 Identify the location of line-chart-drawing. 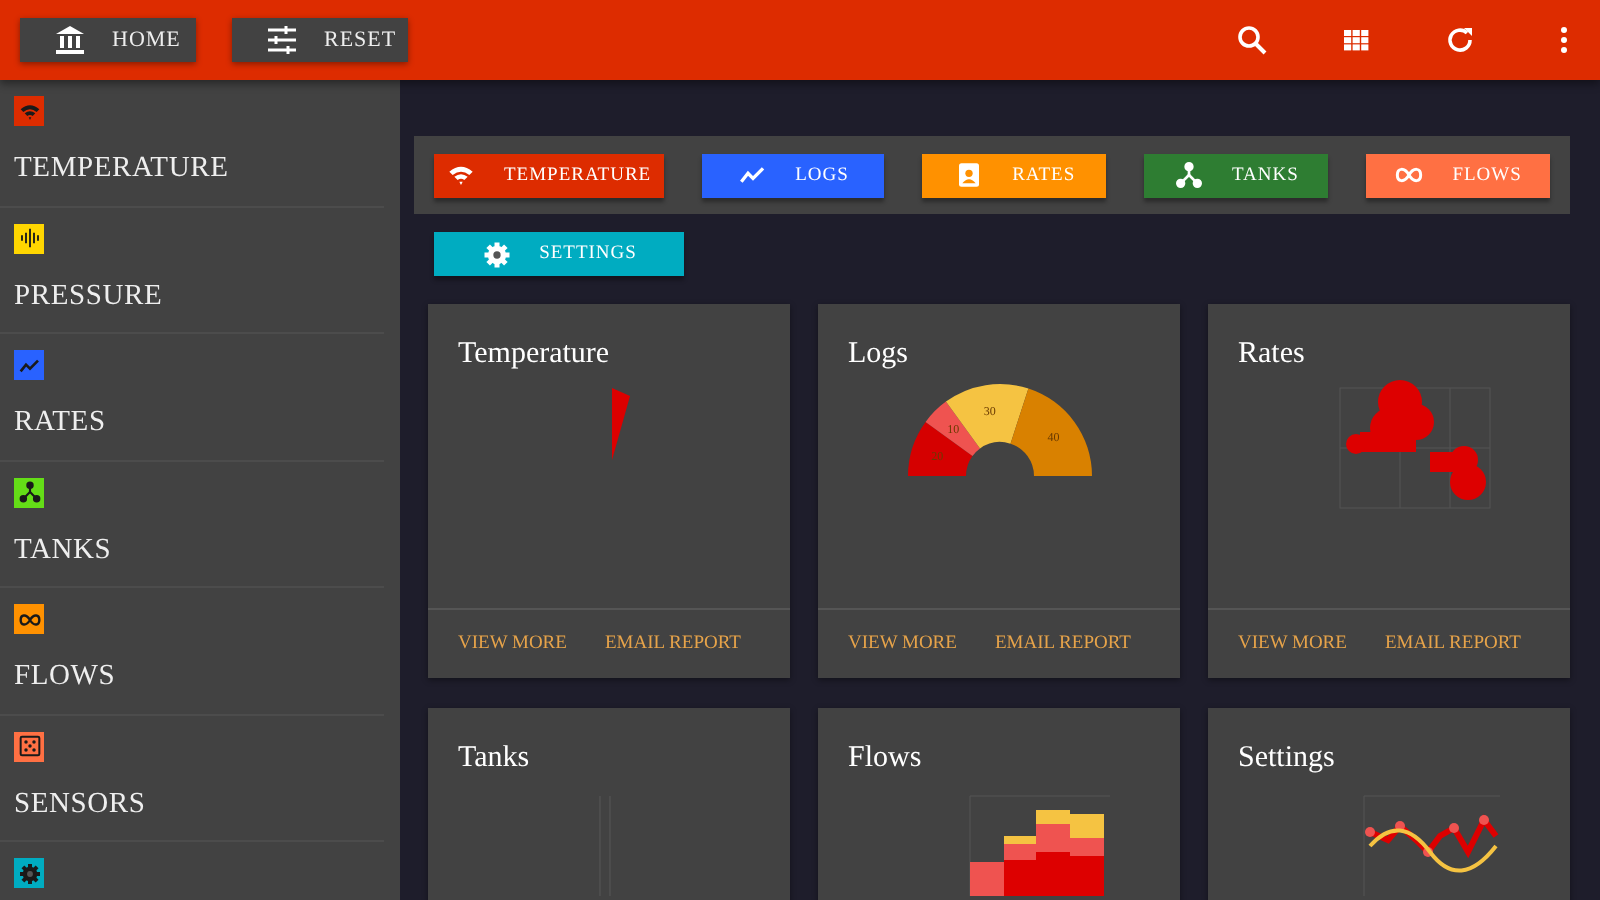
(1431, 843).